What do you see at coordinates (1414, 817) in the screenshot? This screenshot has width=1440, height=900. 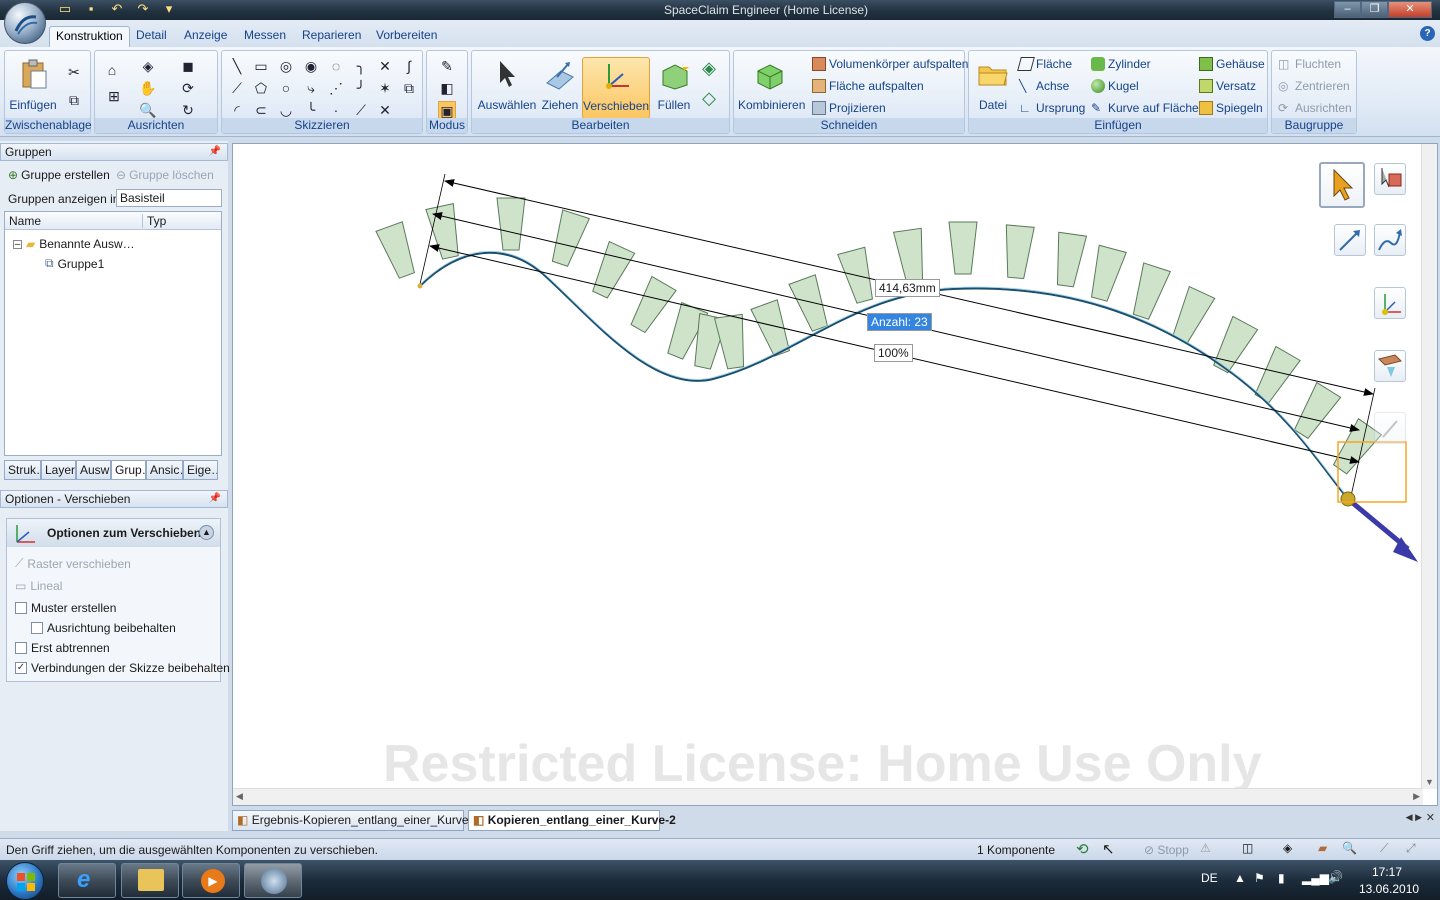 I see `doc-tabs-scroll-icon: ◀ ▶` at bounding box center [1414, 817].